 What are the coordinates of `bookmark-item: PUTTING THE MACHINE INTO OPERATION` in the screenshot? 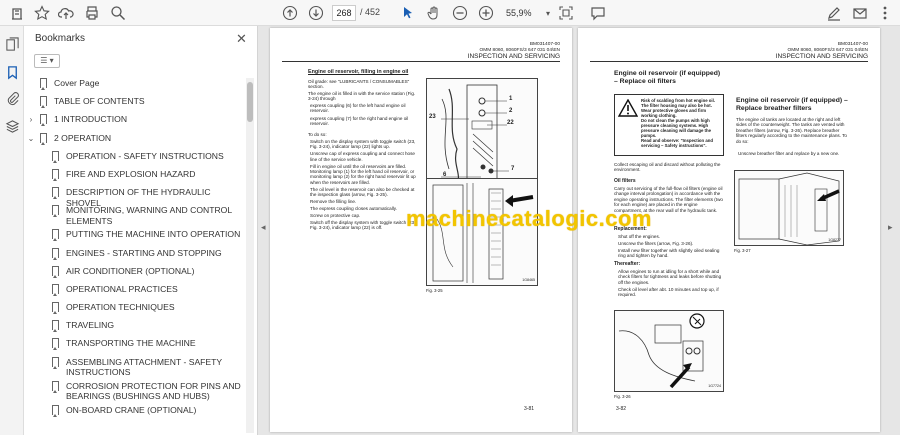 It's located at (134, 238).